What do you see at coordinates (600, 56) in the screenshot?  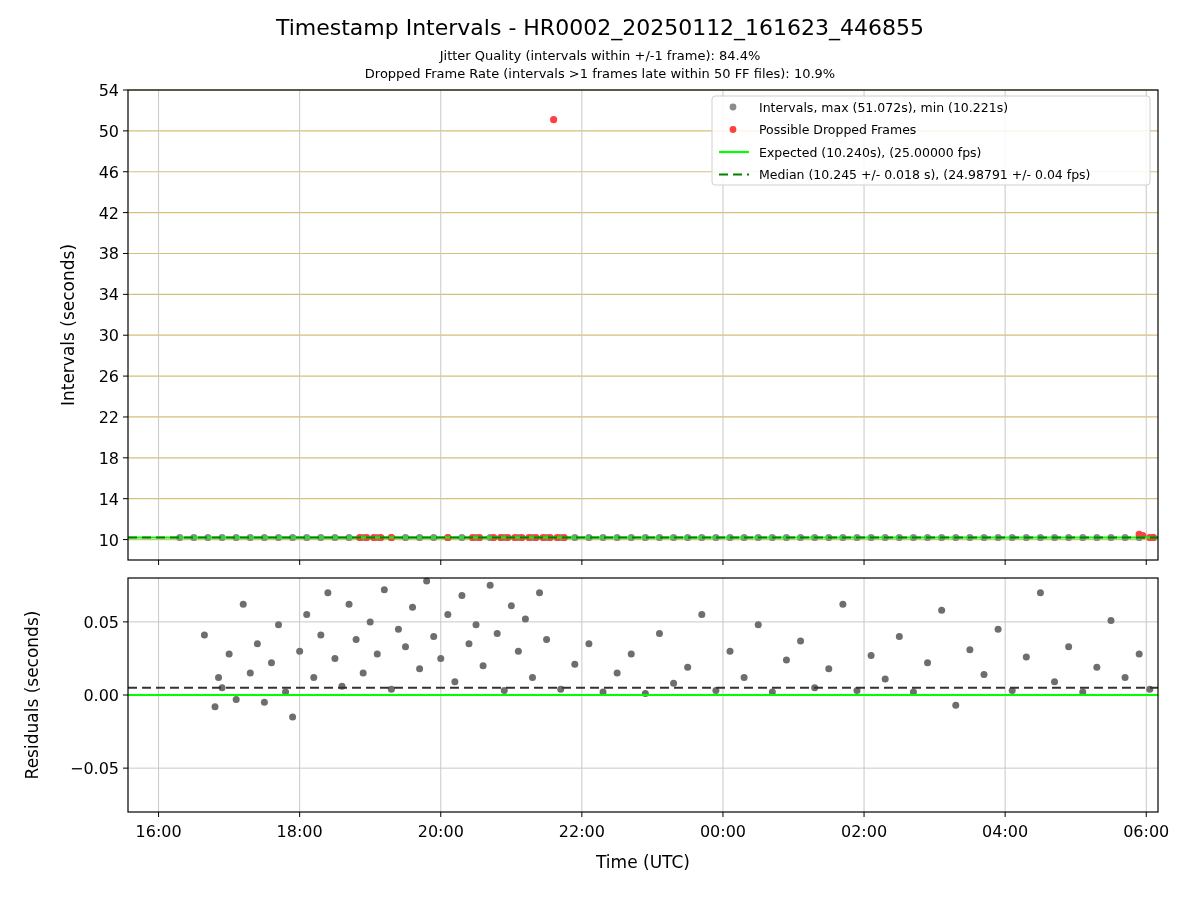 I see `subtitle: Jitter Quality (intervals within +/-1 frame): 84.4%` at bounding box center [600, 56].